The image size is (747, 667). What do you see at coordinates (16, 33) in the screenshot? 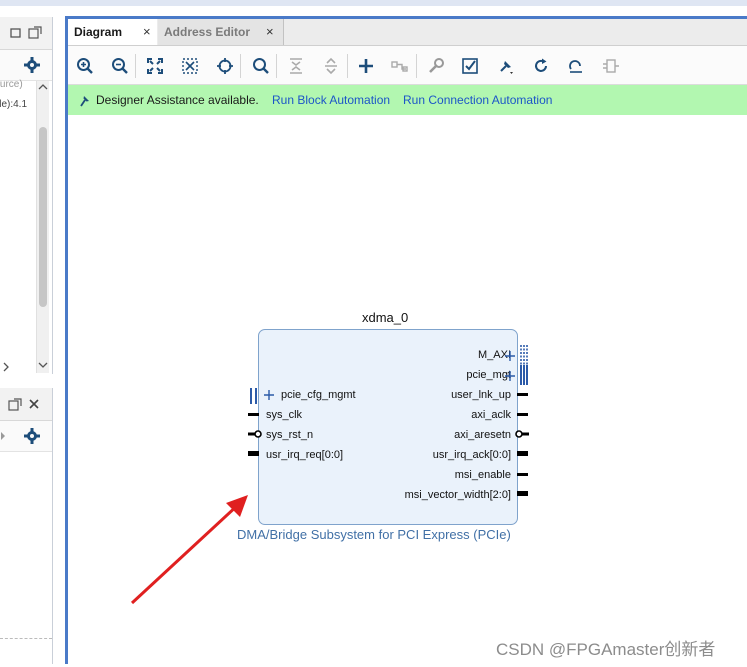
I see `restore-icon` at bounding box center [16, 33].